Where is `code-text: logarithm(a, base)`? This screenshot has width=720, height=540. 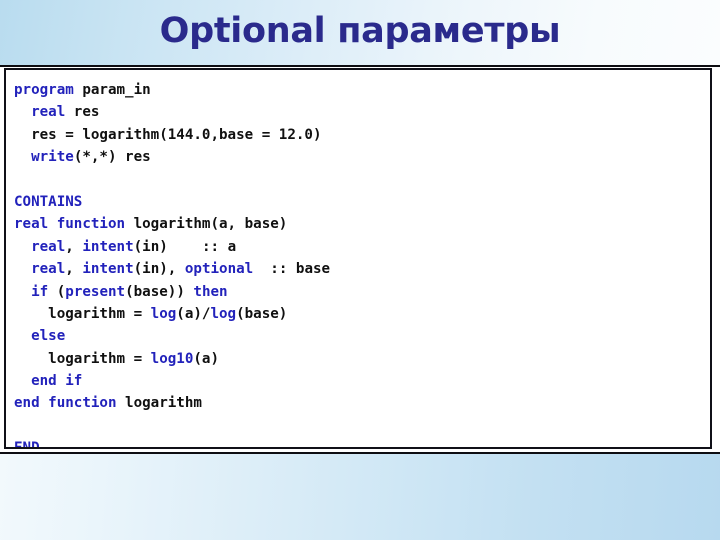
code-text: logarithm(a, base) is located at coordinates (206, 224).